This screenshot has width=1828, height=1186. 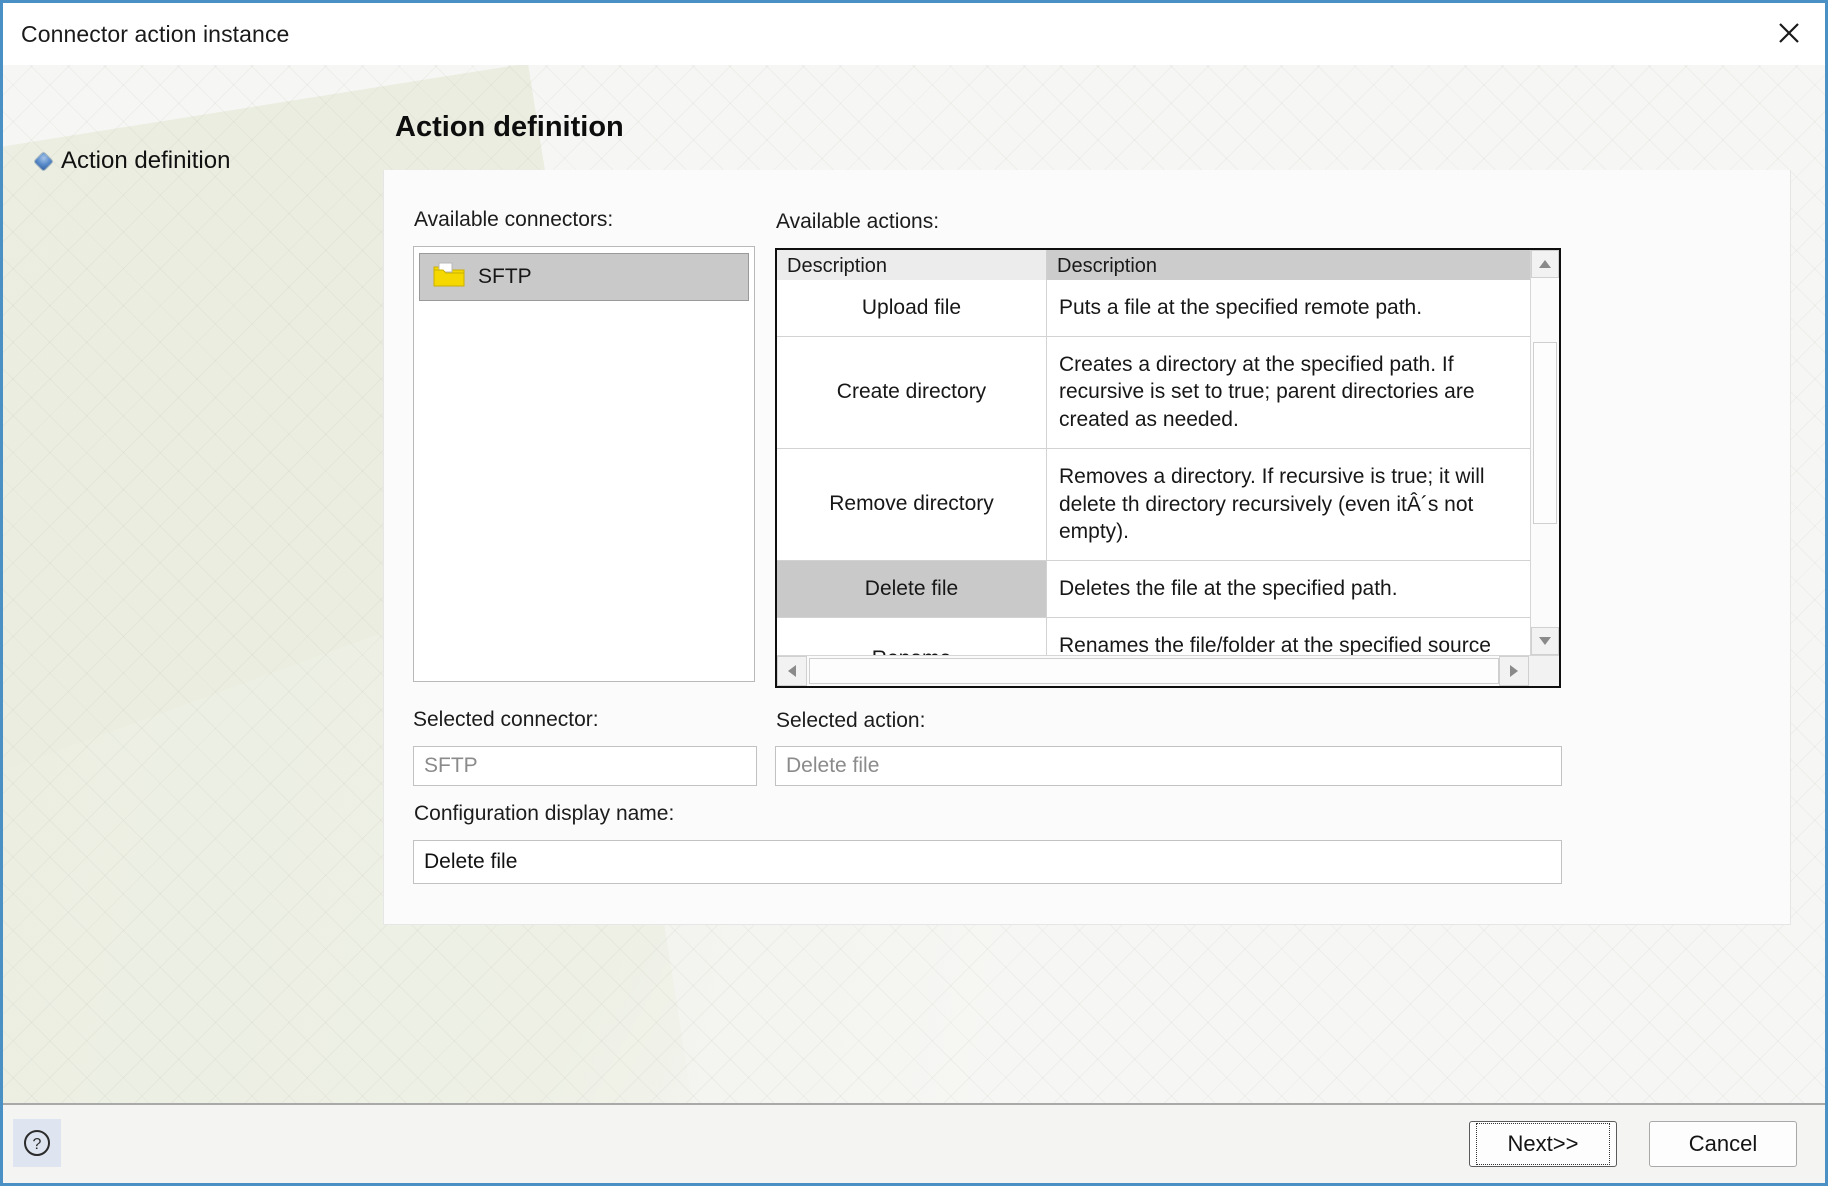 I want to click on connector-item-sftp: SFTP, so click(x=584, y=277).